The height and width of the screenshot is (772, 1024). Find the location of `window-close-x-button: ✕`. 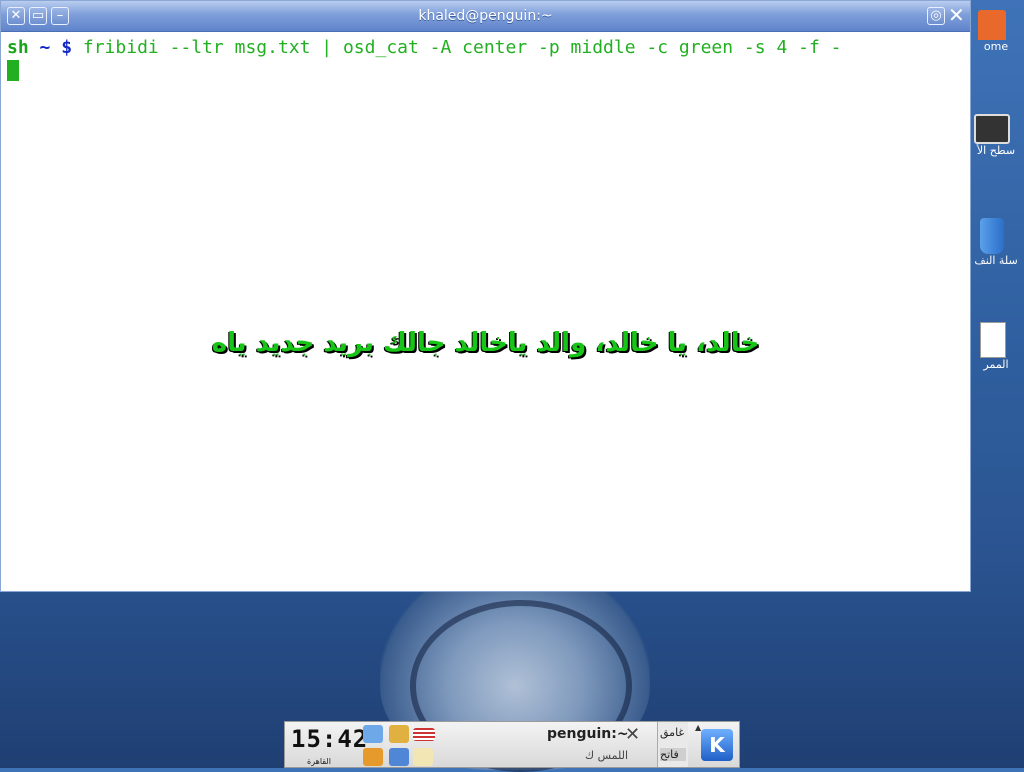

window-close-x-button: ✕ is located at coordinates (956, 15).